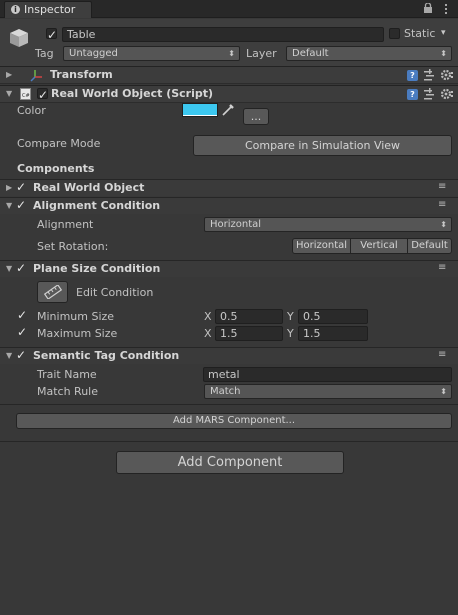 This screenshot has width=458, height=615. Describe the element at coordinates (443, 33) in the screenshot. I see `static-dropdown-arrow-icon: ▾` at that location.